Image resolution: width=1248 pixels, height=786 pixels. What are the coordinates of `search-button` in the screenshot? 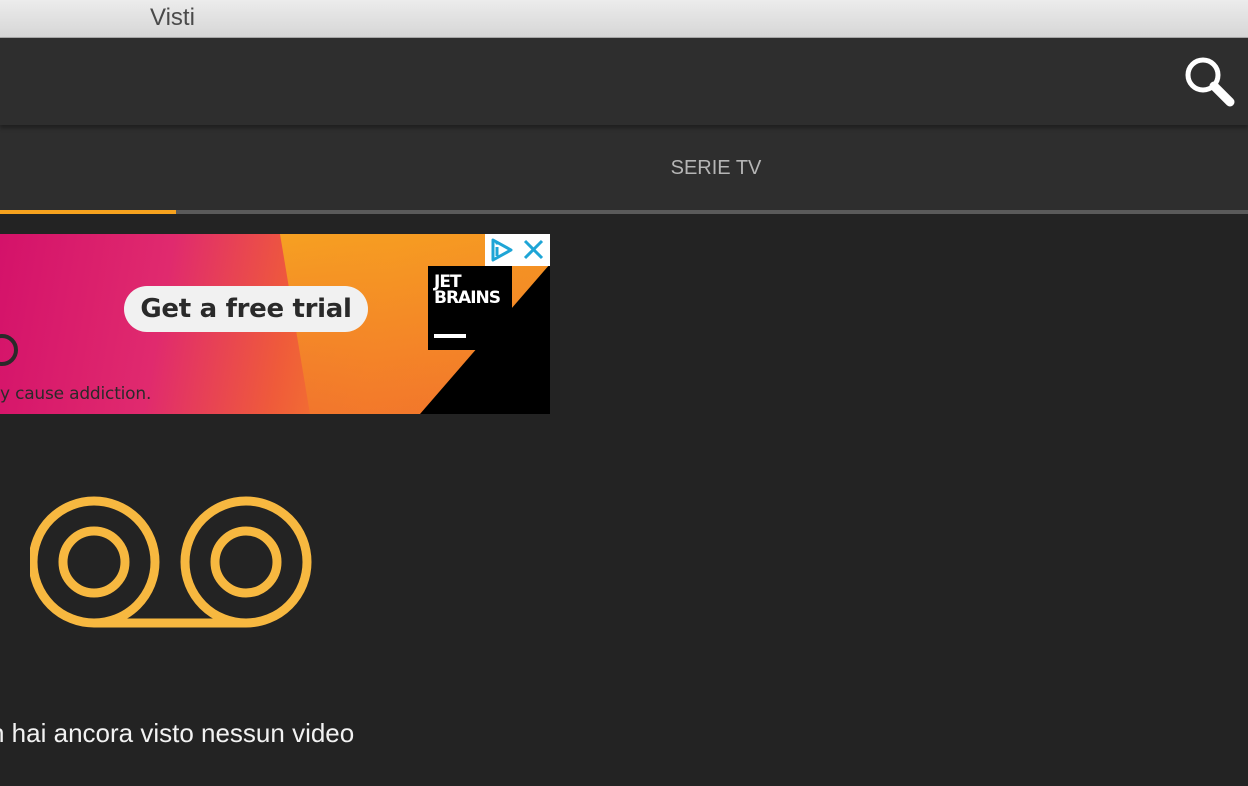 It's located at (1209, 81).